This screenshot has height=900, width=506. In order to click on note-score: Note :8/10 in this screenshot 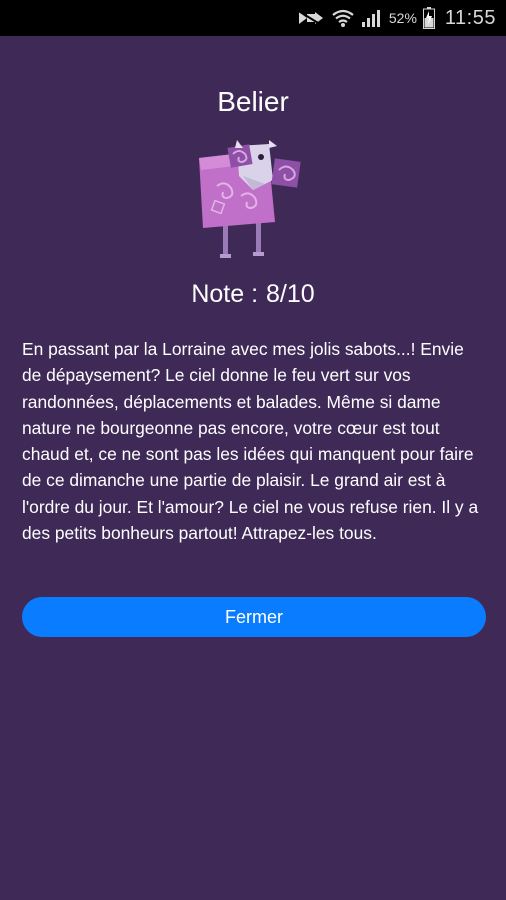, I will do `click(253, 294)`.